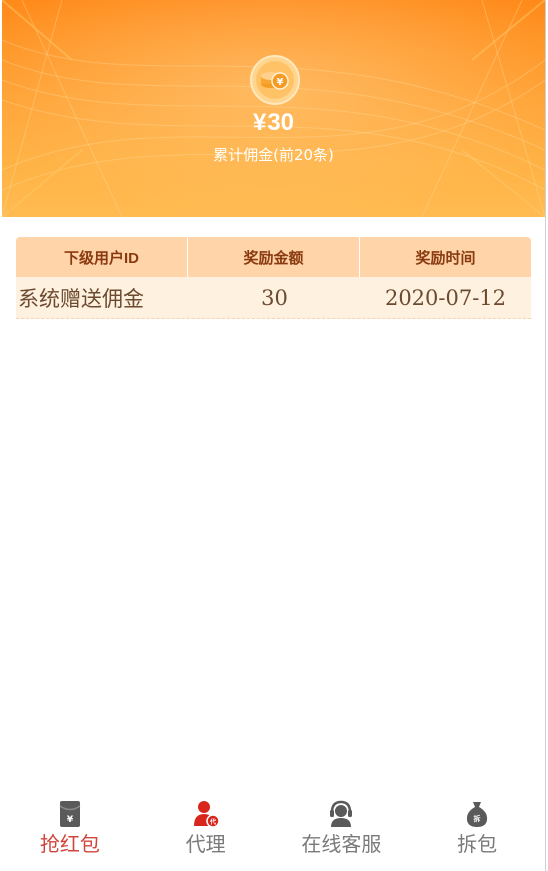 This screenshot has width=548, height=871. I want to click on commission-table: 下级用户ID 奖励金额 奖励时间 系统赠送佣金 30 2020-07-12, so click(273, 278).